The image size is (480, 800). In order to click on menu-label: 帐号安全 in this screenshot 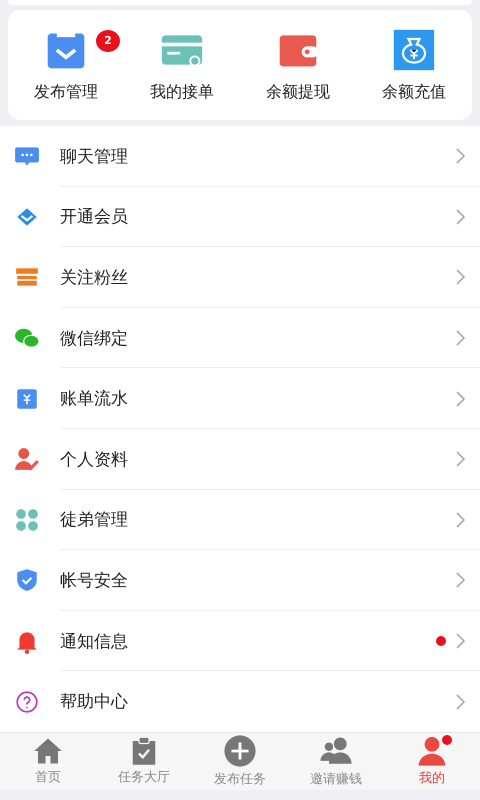, I will do `click(94, 581)`.